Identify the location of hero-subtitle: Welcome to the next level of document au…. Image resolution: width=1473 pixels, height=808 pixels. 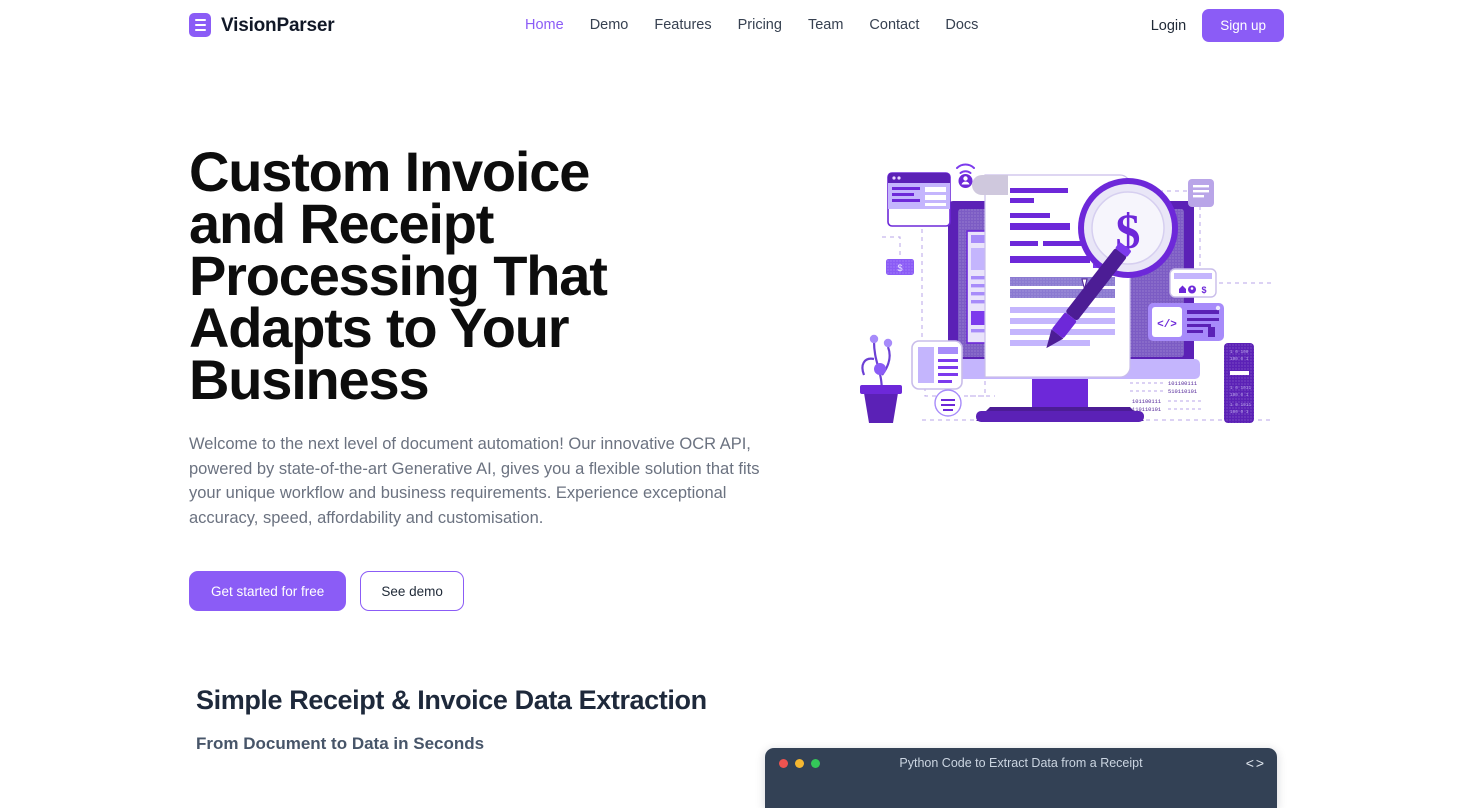
(474, 481).